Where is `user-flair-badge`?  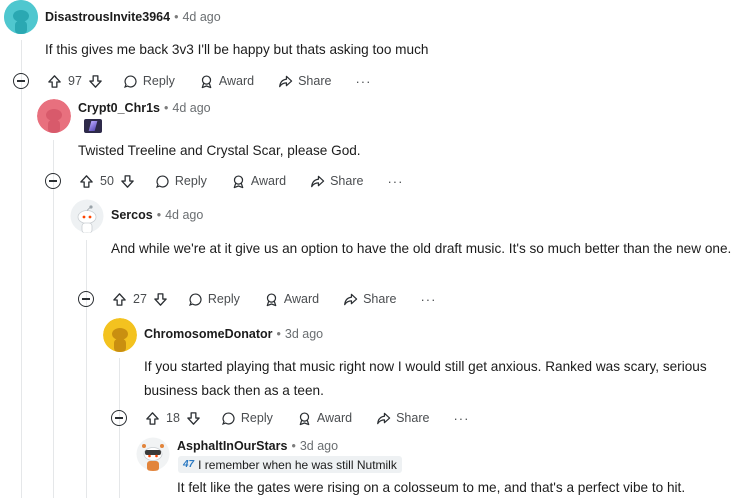
user-flair-badge is located at coordinates (93, 126).